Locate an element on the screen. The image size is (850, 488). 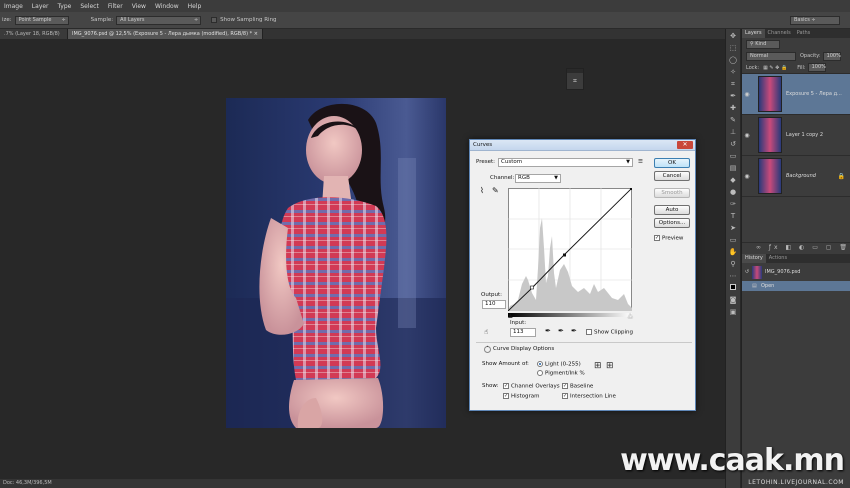
gradient-tool-icon: ▤ is located at coordinates (733, 168).